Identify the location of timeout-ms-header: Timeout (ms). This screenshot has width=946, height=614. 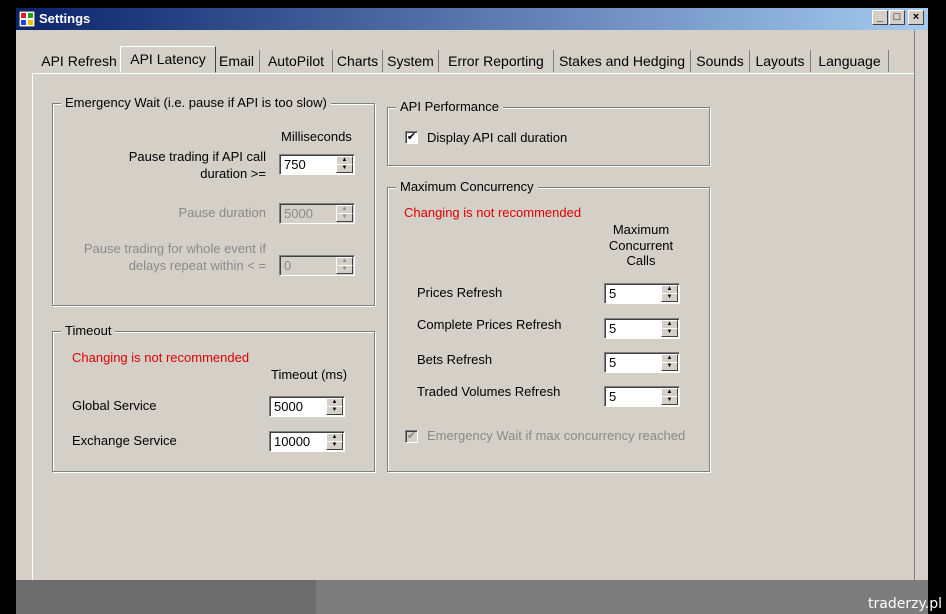
(309, 374).